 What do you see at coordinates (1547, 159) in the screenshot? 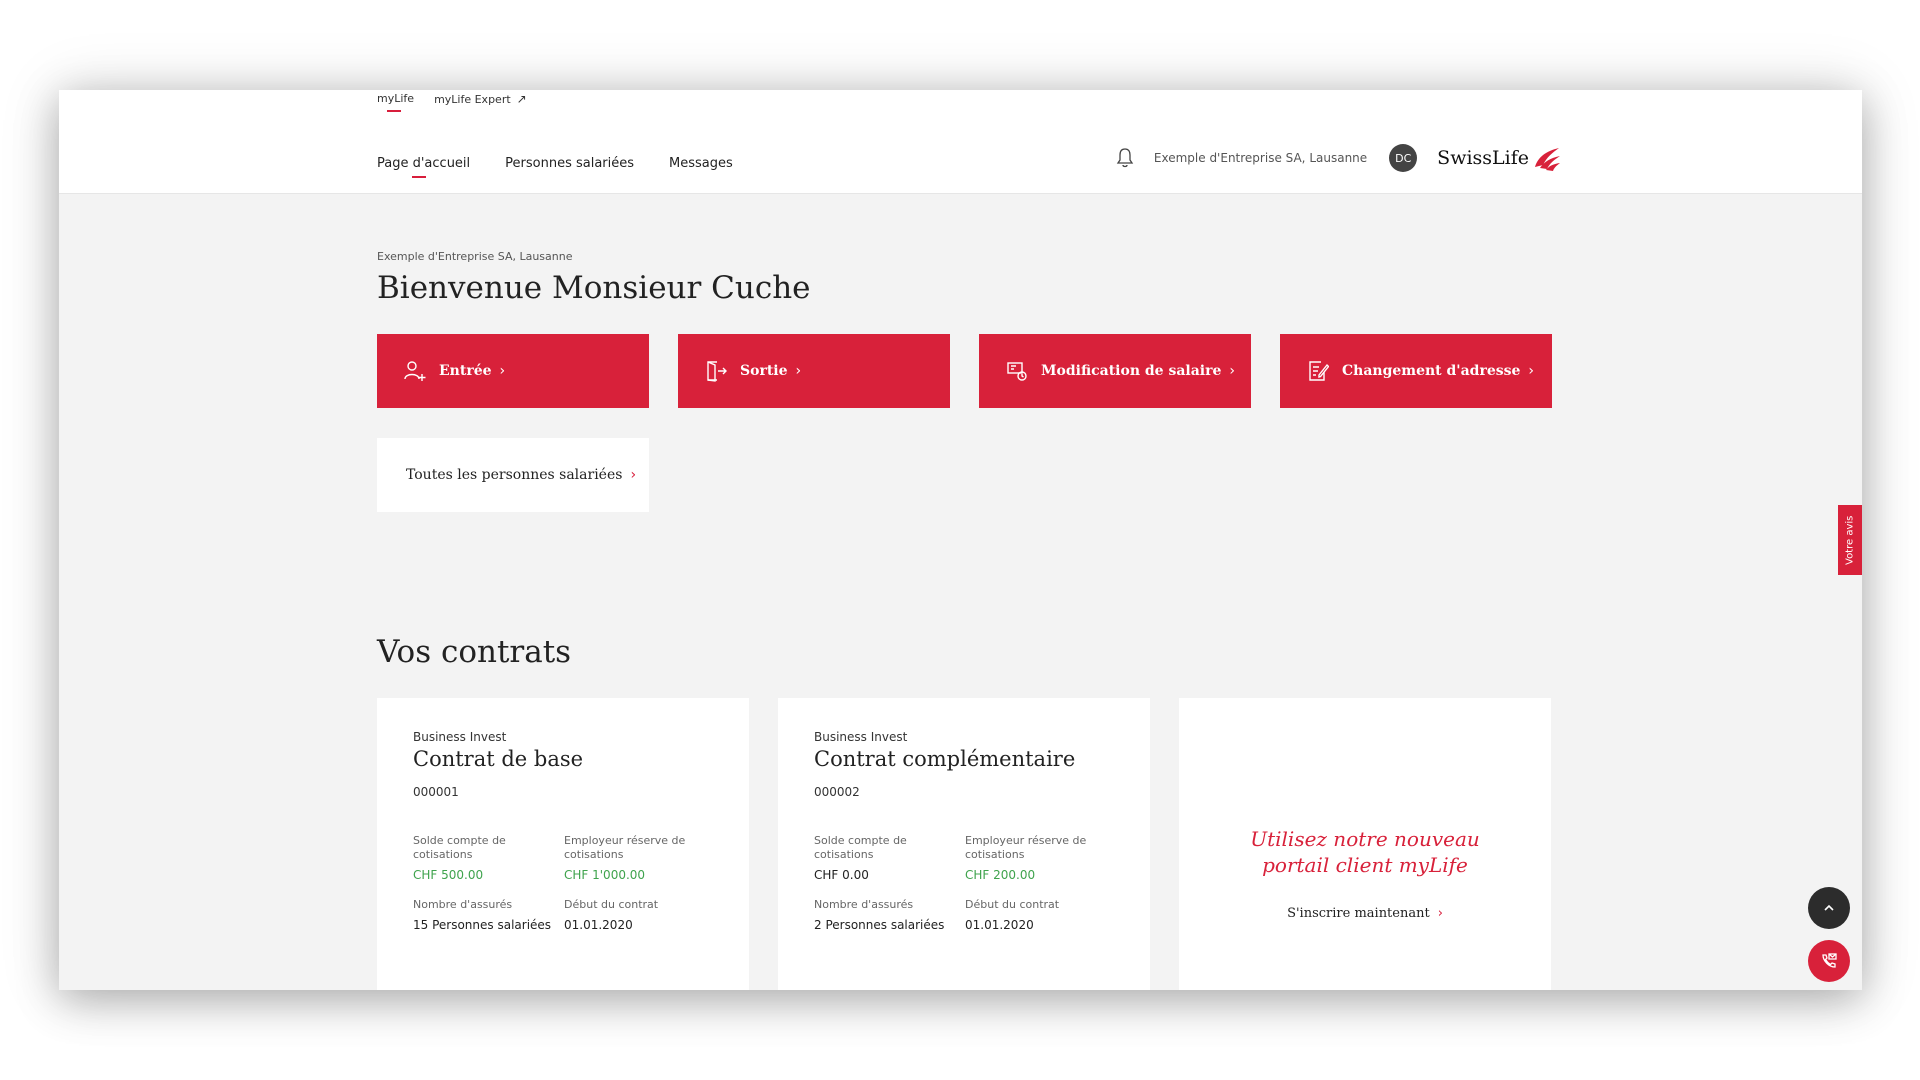
I see `swisslife-flag-icon` at bounding box center [1547, 159].